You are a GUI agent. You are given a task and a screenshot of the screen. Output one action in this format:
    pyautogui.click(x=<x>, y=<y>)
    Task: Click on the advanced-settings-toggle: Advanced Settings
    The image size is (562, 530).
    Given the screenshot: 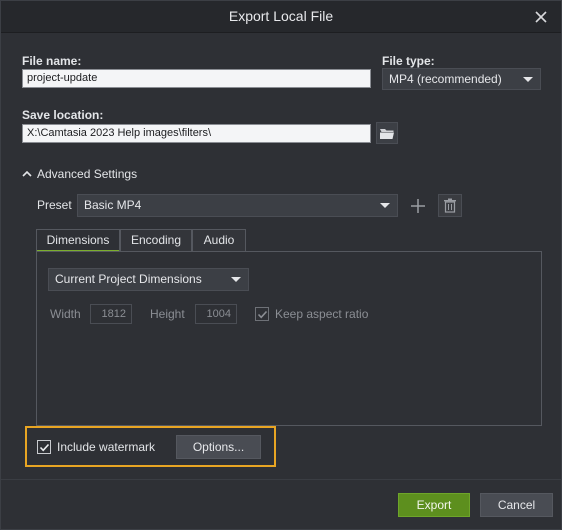 What is the action you would take?
    pyautogui.click(x=79, y=174)
    